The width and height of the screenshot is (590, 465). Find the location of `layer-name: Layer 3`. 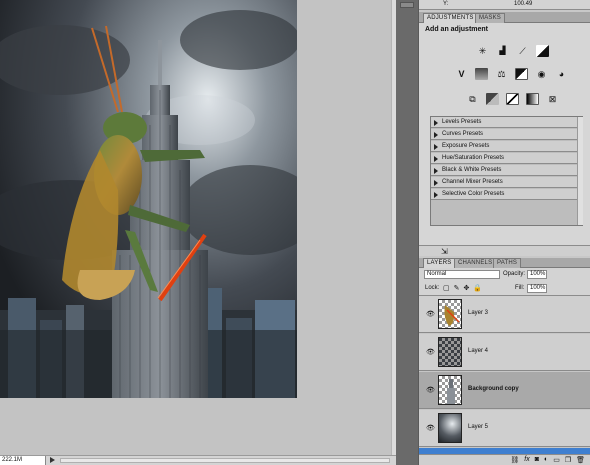

layer-name: Layer 3 is located at coordinates (478, 313).